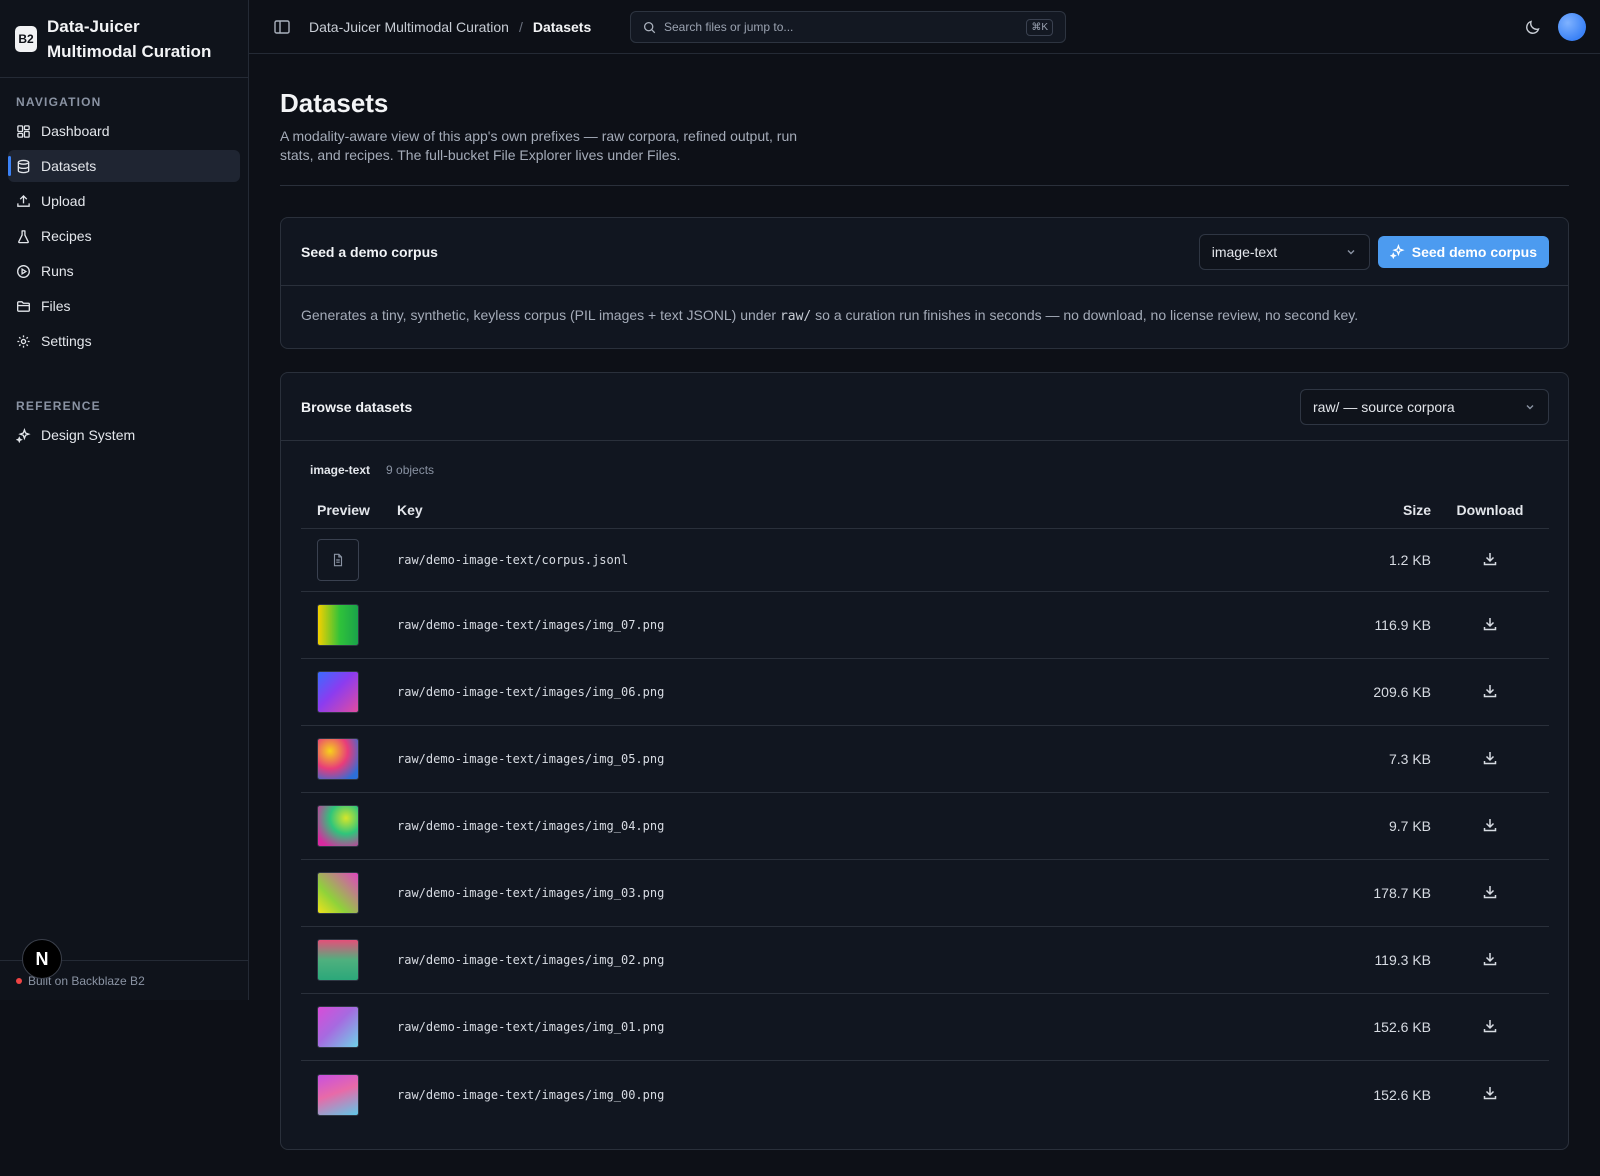  Describe the element at coordinates (23, 341) in the screenshot. I see `gear-icon` at that location.